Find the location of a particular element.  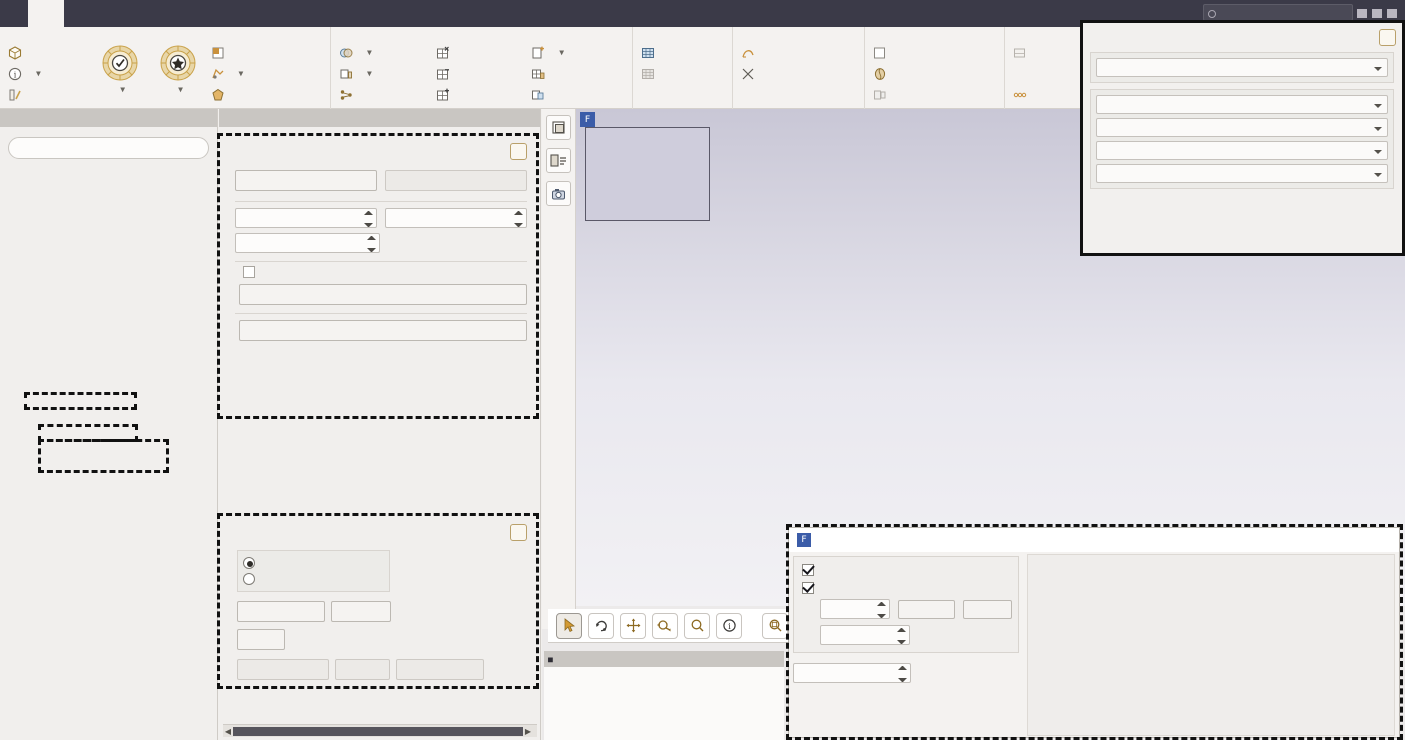

iterations-to-plot-input is located at coordinates (865, 635).